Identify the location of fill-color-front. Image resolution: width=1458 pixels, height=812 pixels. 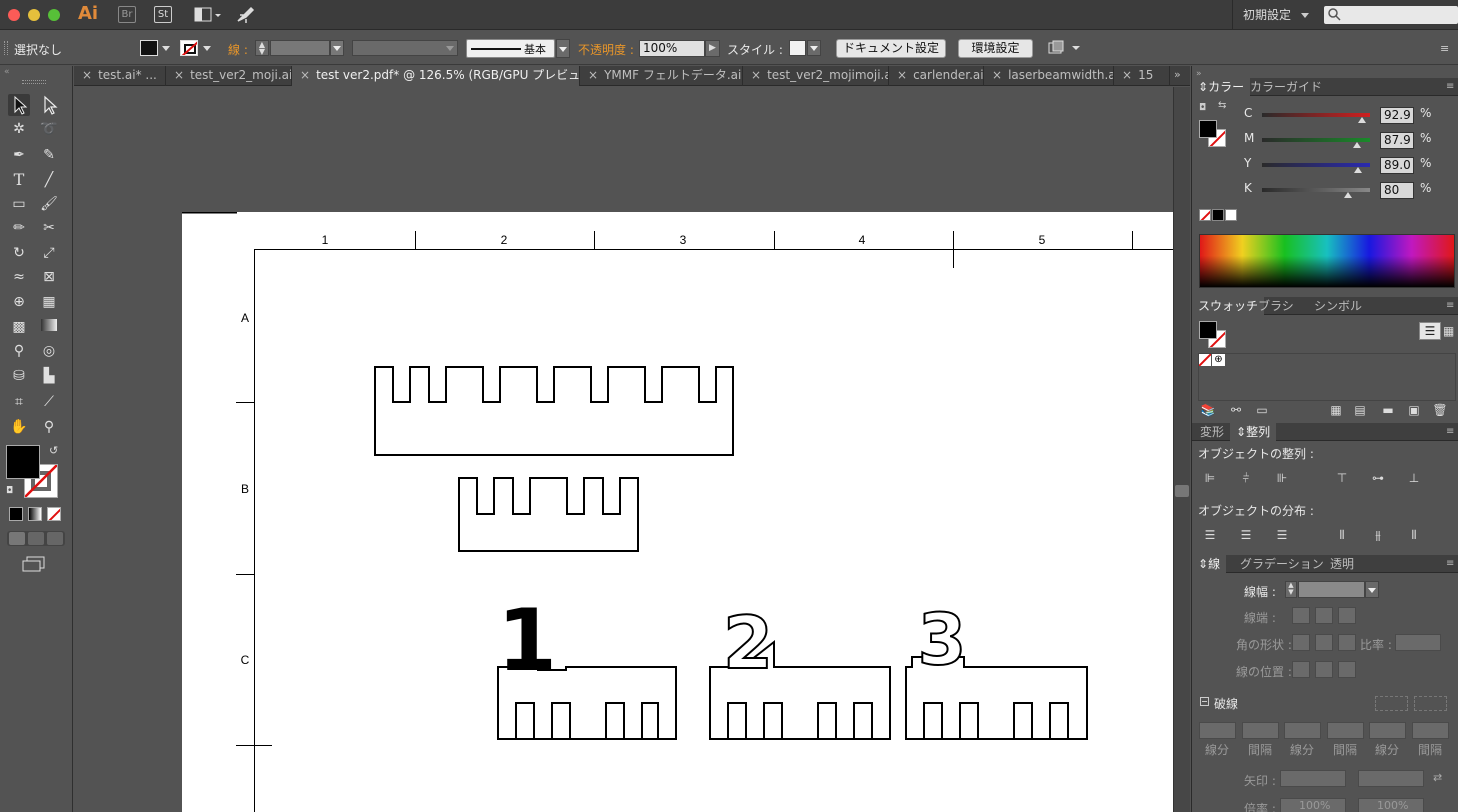
(23, 462).